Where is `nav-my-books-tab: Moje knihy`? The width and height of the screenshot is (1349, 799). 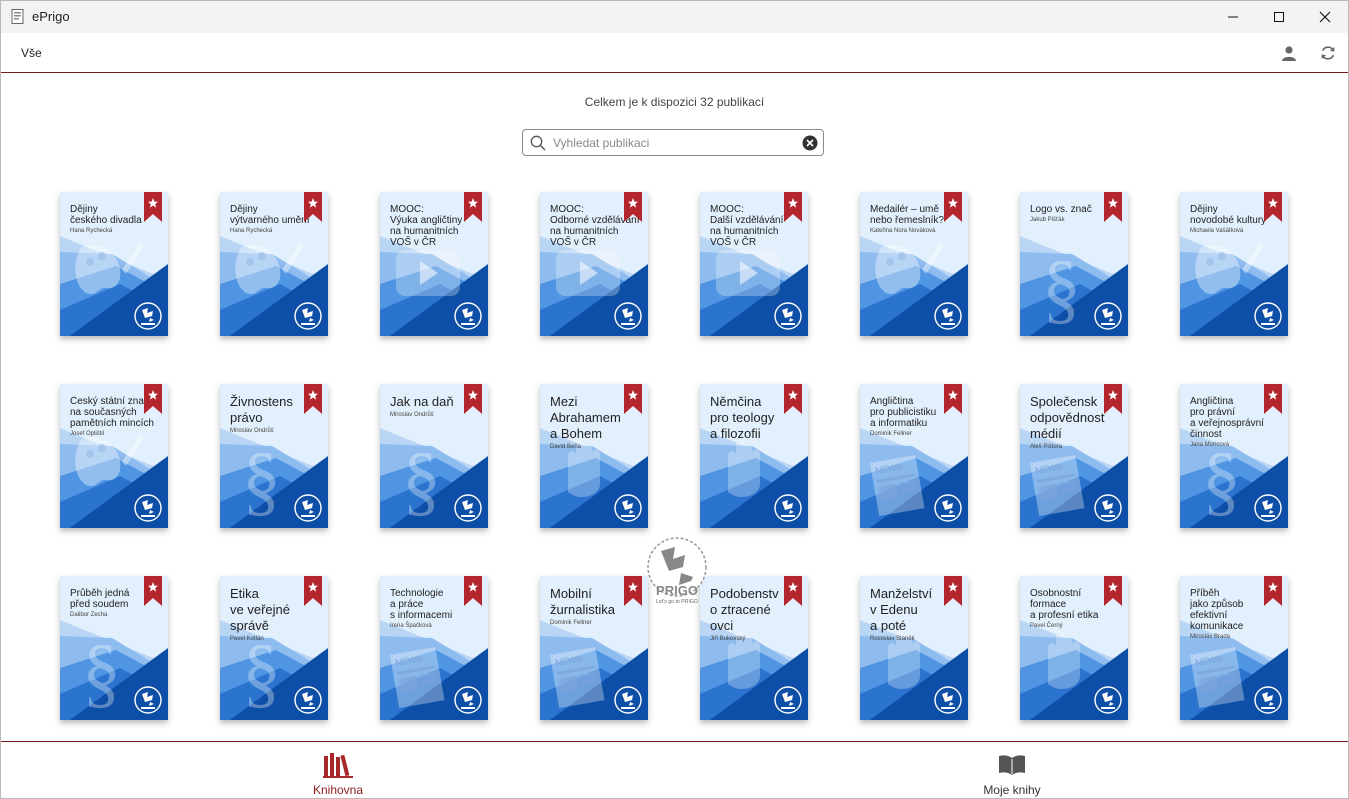 nav-my-books-tab: Moje knihy is located at coordinates (1012, 770).